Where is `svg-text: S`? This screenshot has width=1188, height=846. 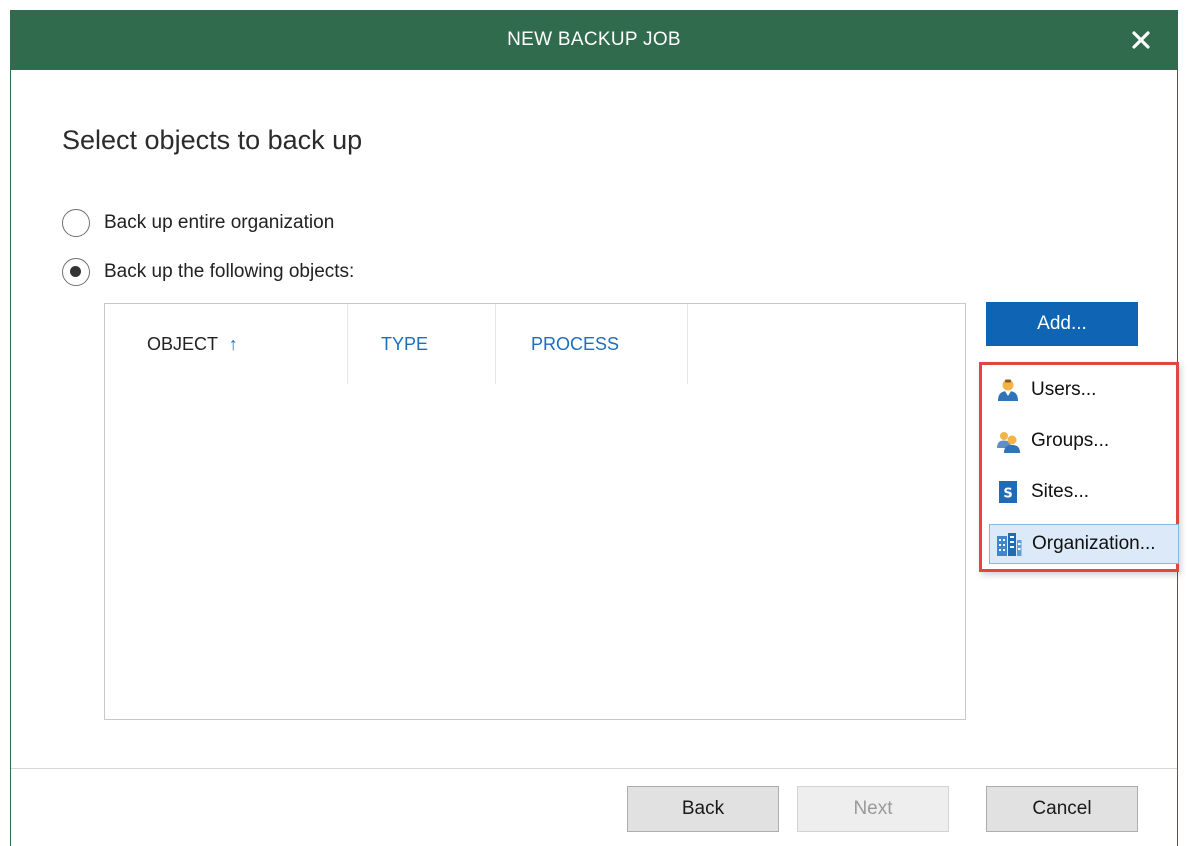
svg-text: S is located at coordinates (1007, 494).